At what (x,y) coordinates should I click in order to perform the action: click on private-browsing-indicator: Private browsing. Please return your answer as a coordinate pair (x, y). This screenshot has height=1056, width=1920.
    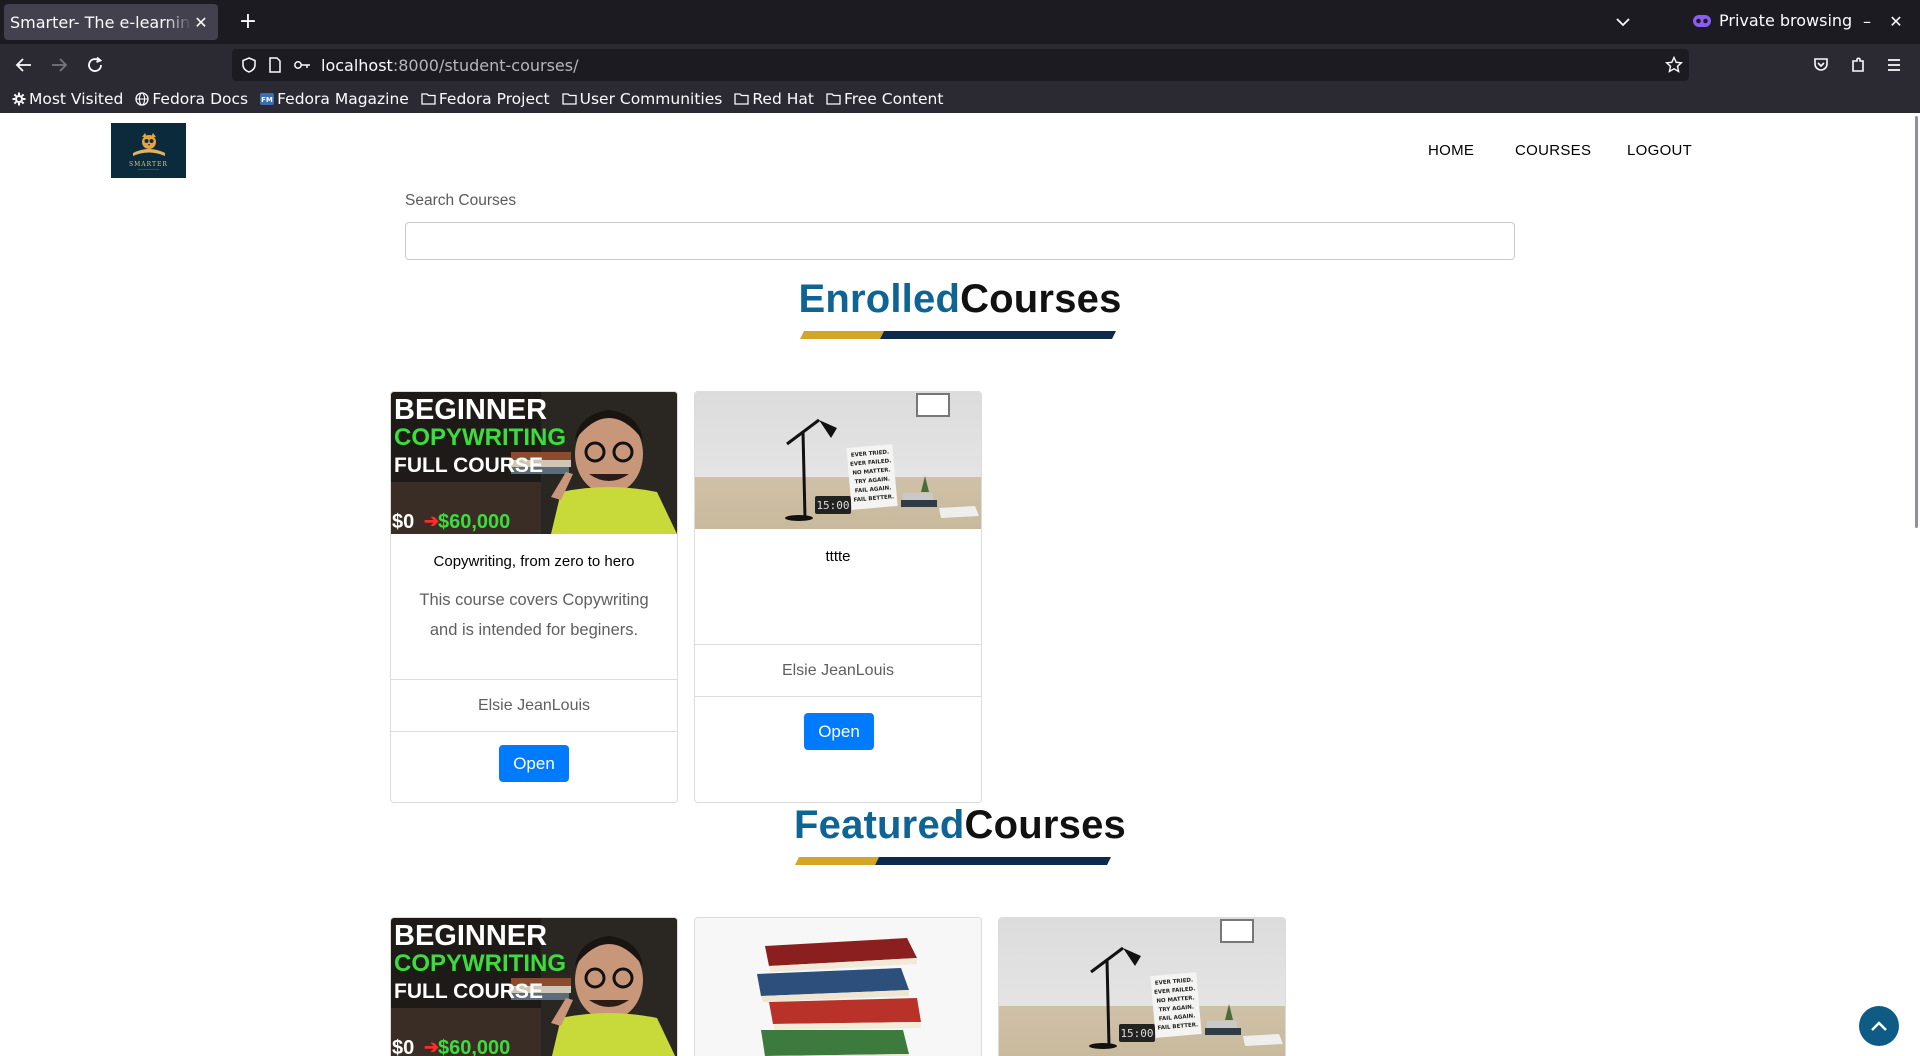
    Looking at the image, I should click on (1772, 20).